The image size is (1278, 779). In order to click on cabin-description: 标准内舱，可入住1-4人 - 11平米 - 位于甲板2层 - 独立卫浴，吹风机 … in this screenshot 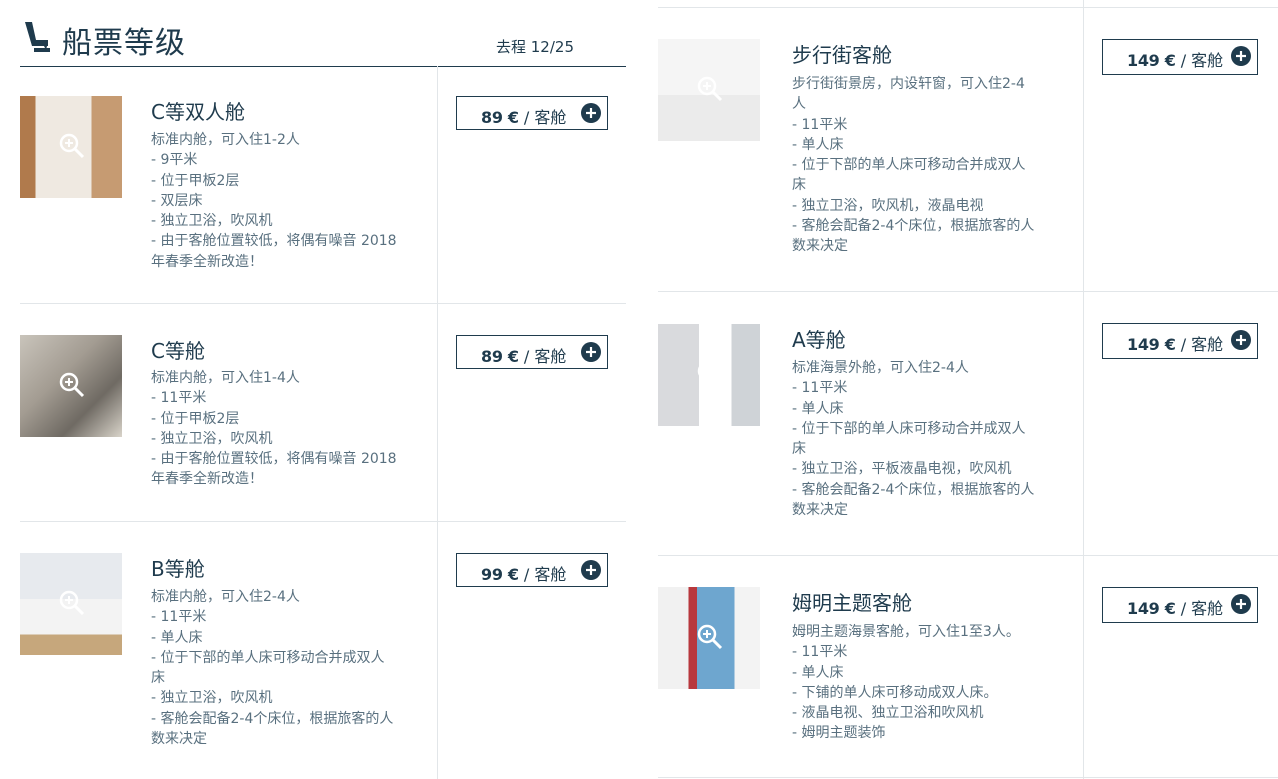, I will do `click(274, 429)`.